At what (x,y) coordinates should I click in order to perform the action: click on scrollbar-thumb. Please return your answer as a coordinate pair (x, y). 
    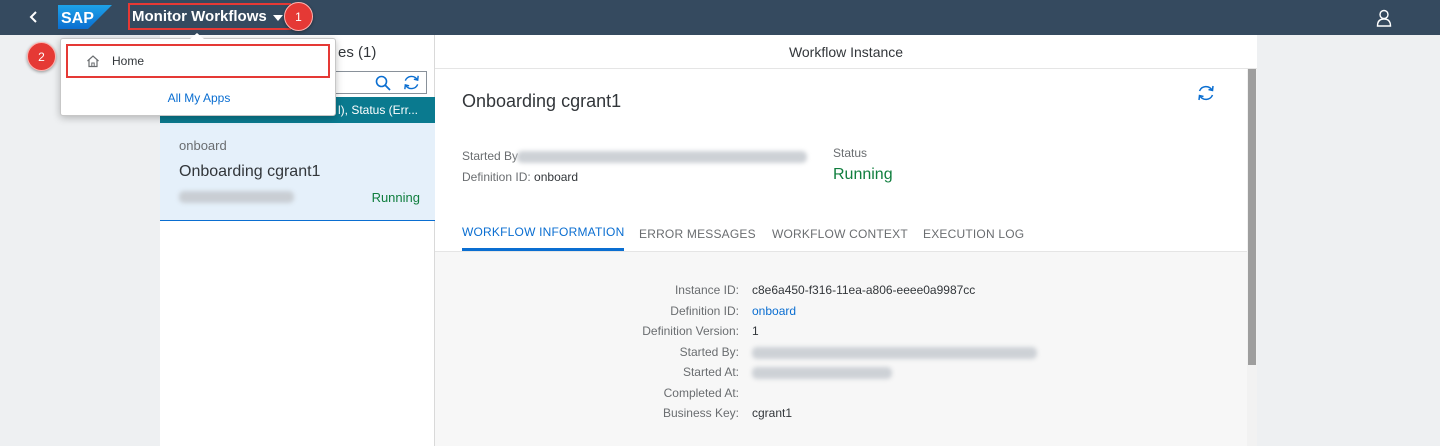
    Looking at the image, I should click on (1252, 217).